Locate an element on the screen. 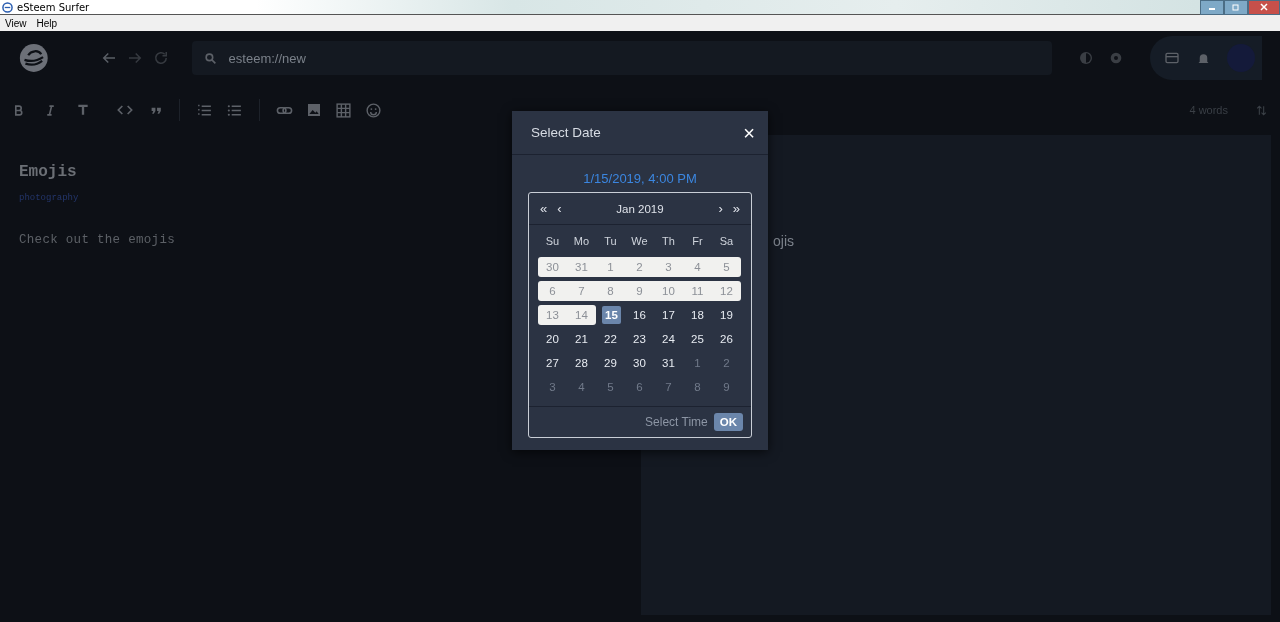 Image resolution: width=1280 pixels, height=622 pixels. weekday-label: Su is located at coordinates (552, 241).